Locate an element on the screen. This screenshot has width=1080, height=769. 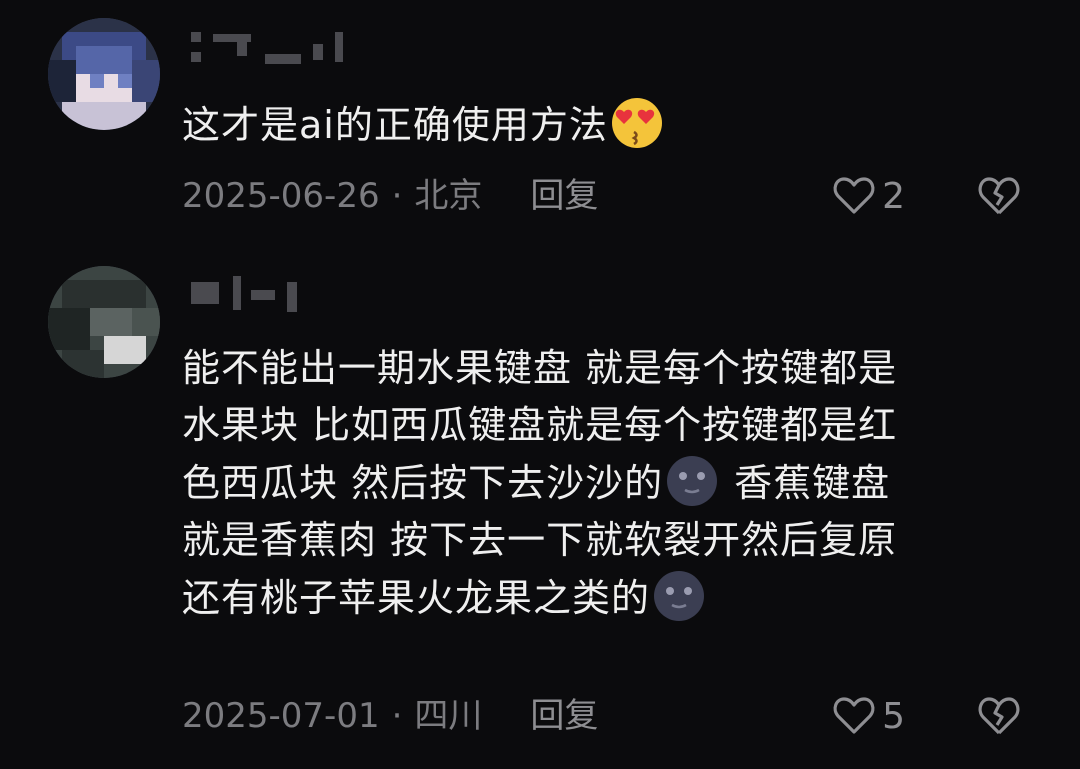
comment-location: 北京 is located at coordinates (448, 196).